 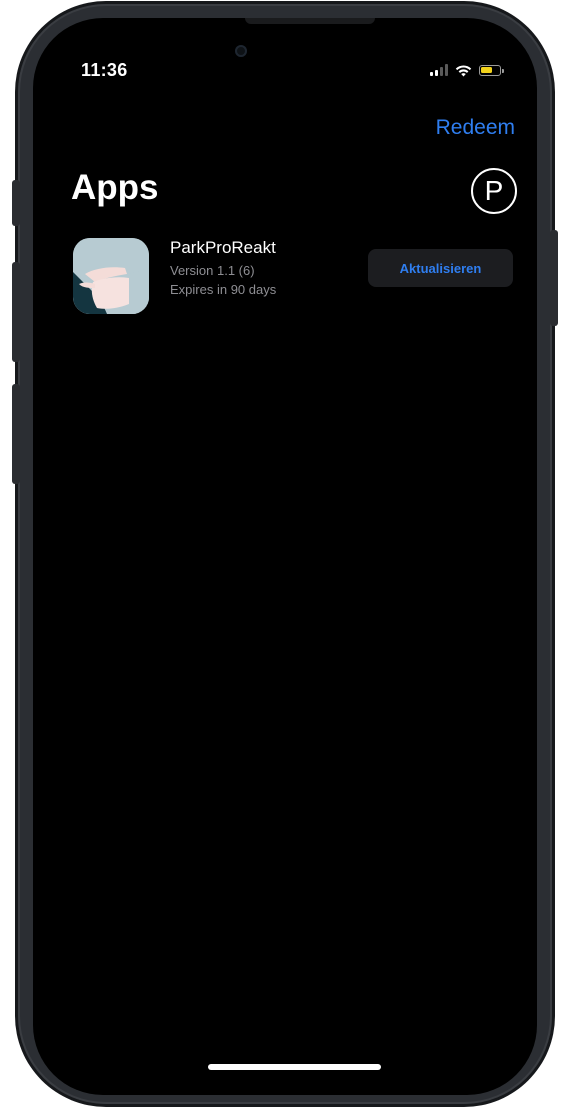 I want to click on status-icons, so click(x=467, y=70).